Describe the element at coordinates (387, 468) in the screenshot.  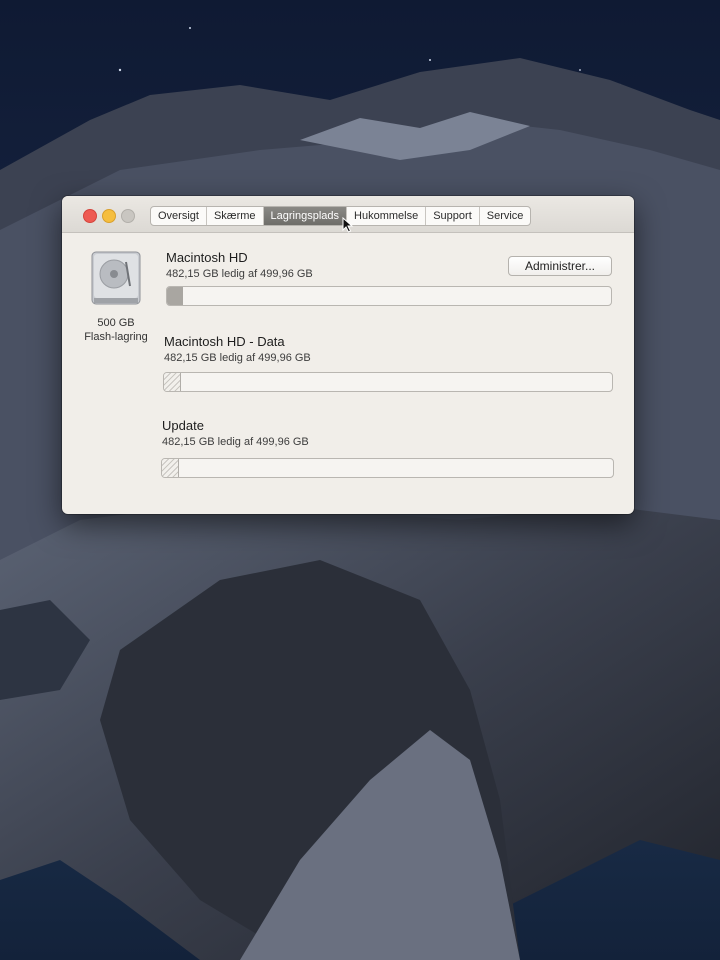
I see `storage-bar-update` at that location.